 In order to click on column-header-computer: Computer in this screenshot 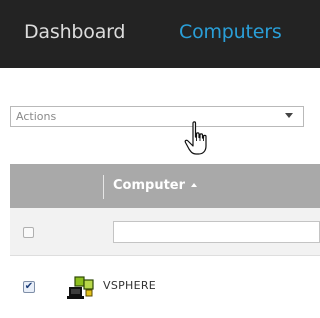, I will do `click(155, 185)`.